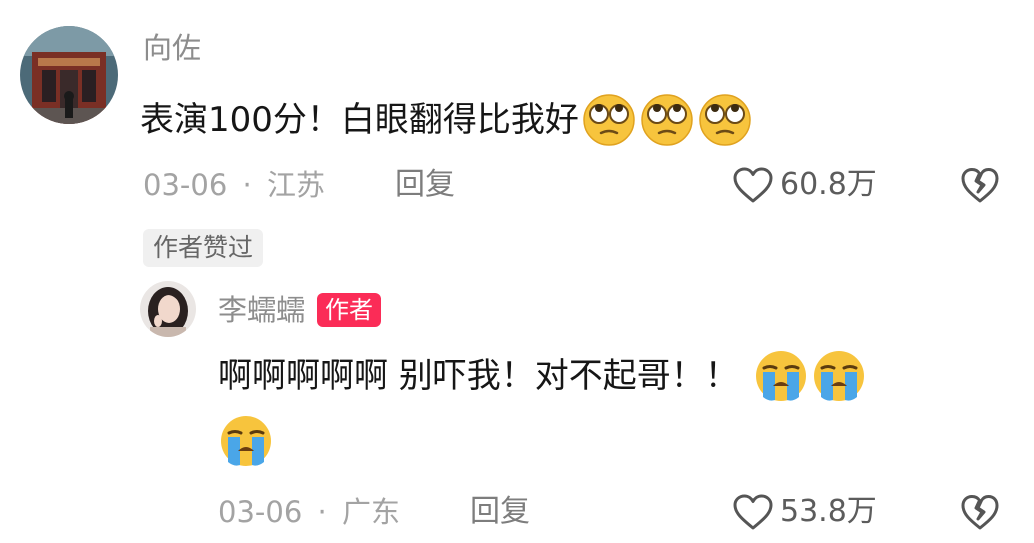 The width and height of the screenshot is (1034, 543). What do you see at coordinates (295, 185) in the screenshot?
I see `comment-location: 江苏` at bounding box center [295, 185].